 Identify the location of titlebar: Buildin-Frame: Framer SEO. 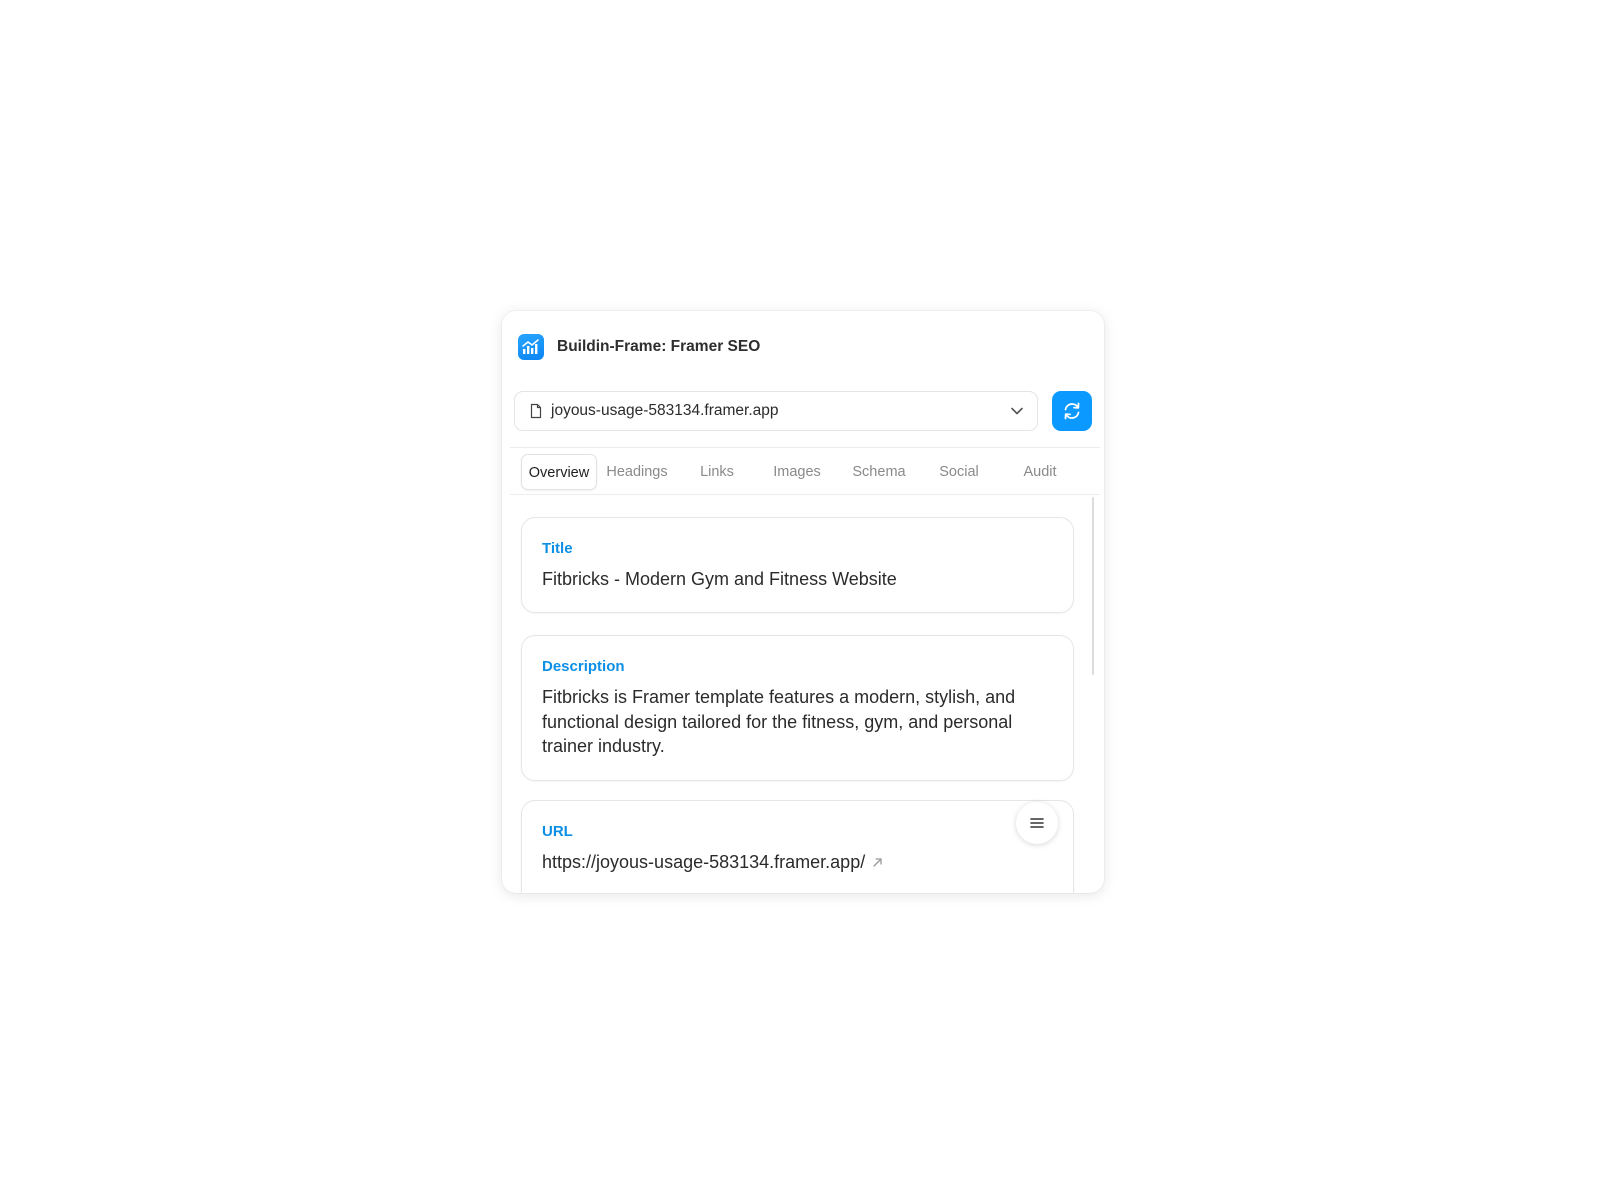
(639, 347).